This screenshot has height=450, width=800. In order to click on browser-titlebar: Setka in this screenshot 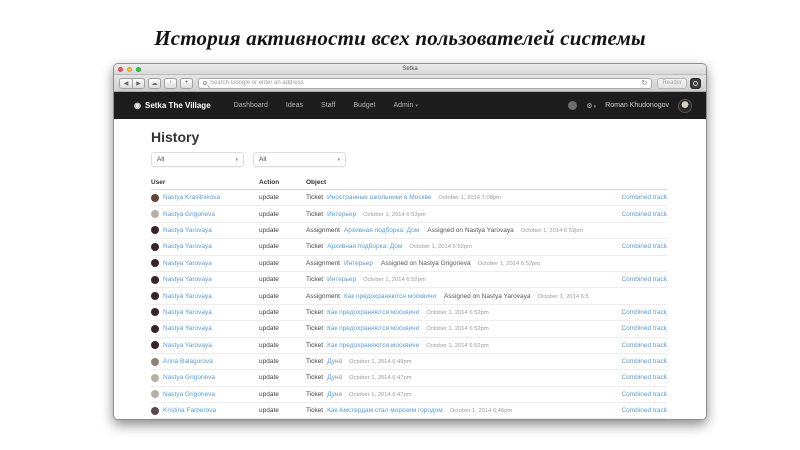, I will do `click(410, 69)`.